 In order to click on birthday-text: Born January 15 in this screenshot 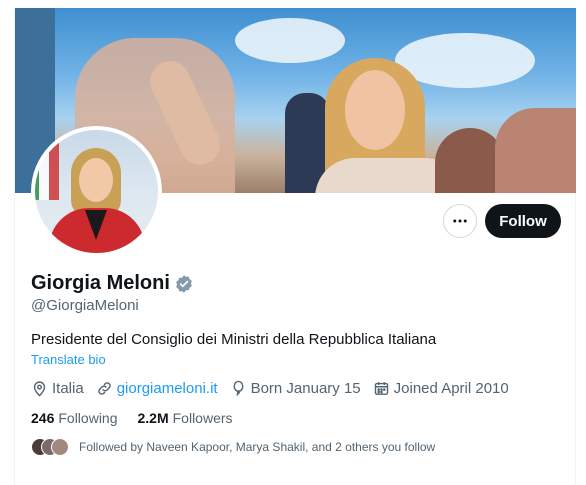, I will do `click(305, 388)`.